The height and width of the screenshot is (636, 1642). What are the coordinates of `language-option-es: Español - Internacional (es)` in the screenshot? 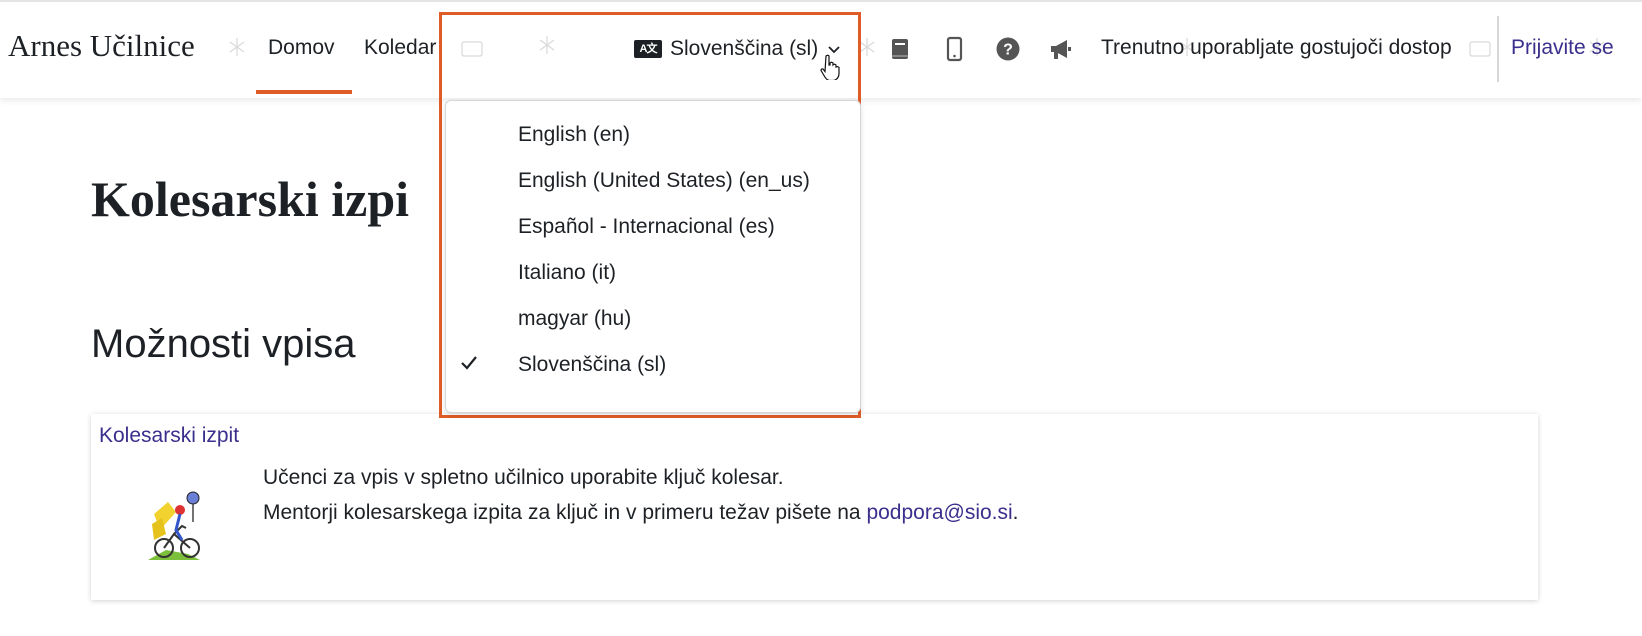 It's located at (653, 228).